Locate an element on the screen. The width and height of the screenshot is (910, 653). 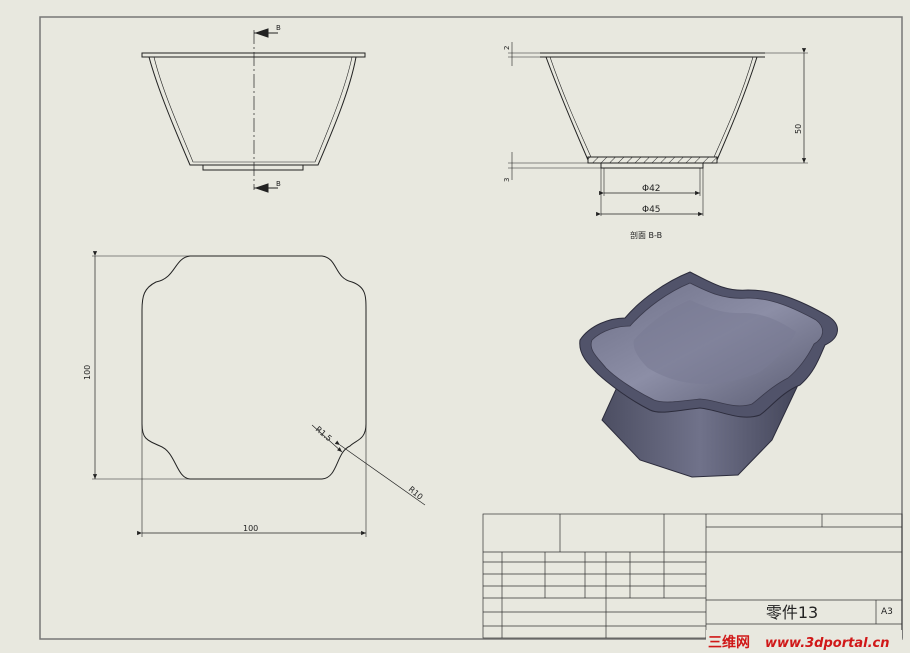
section-view-caption: 剖面 B-B is located at coordinates (646, 235).